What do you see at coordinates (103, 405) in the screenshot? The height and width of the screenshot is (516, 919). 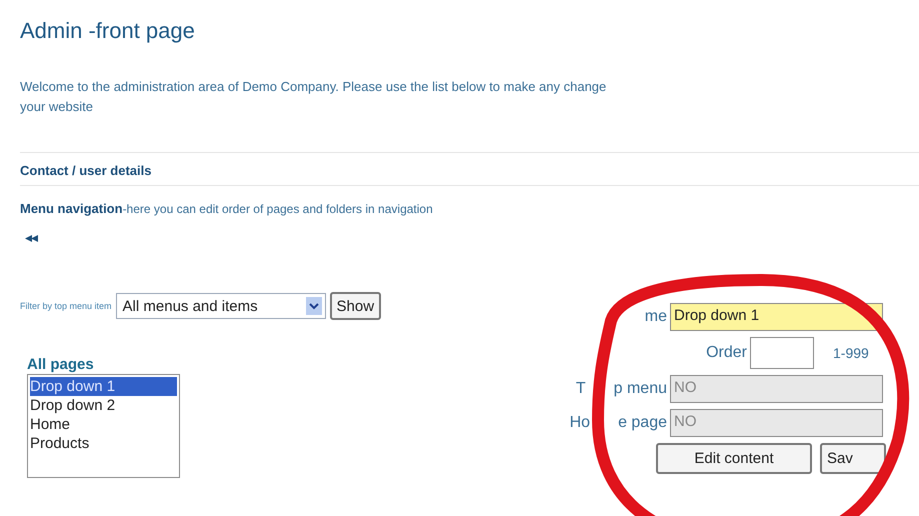 I see `list-option: Drop down 2` at bounding box center [103, 405].